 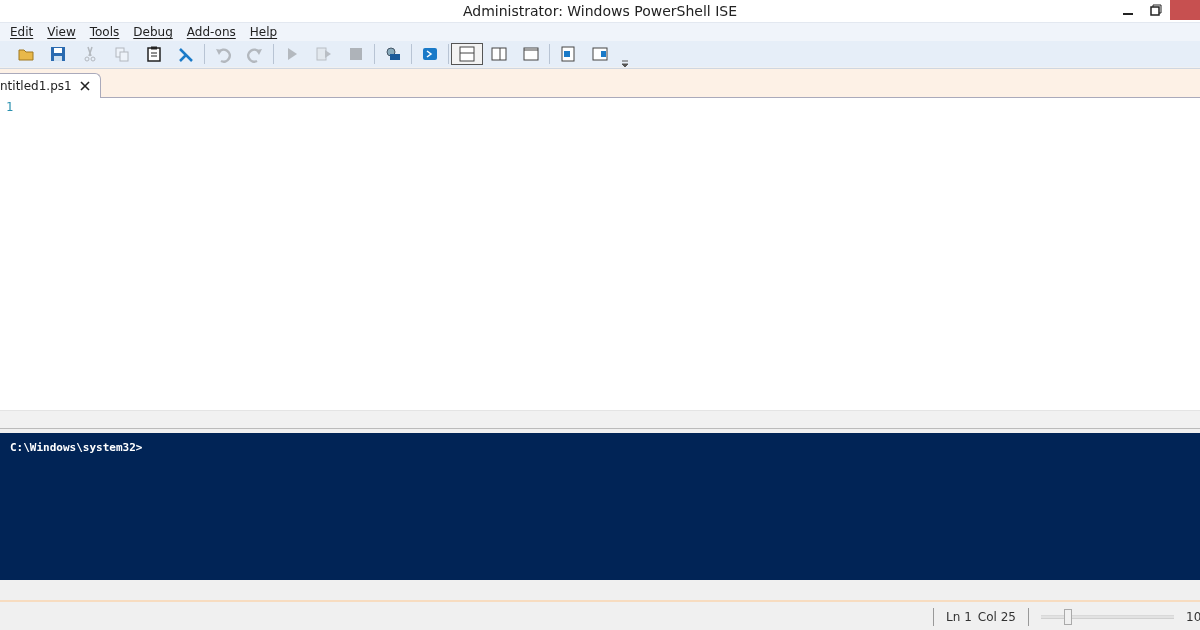 What do you see at coordinates (1193, 616) in the screenshot?
I see `zoom-level: 10` at bounding box center [1193, 616].